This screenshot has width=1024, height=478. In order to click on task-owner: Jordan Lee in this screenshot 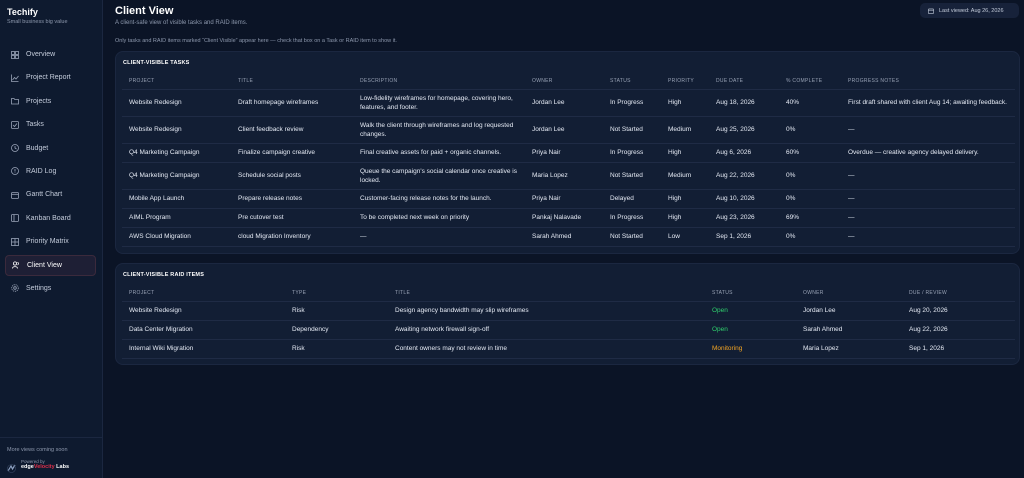, I will do `click(564, 103)`.